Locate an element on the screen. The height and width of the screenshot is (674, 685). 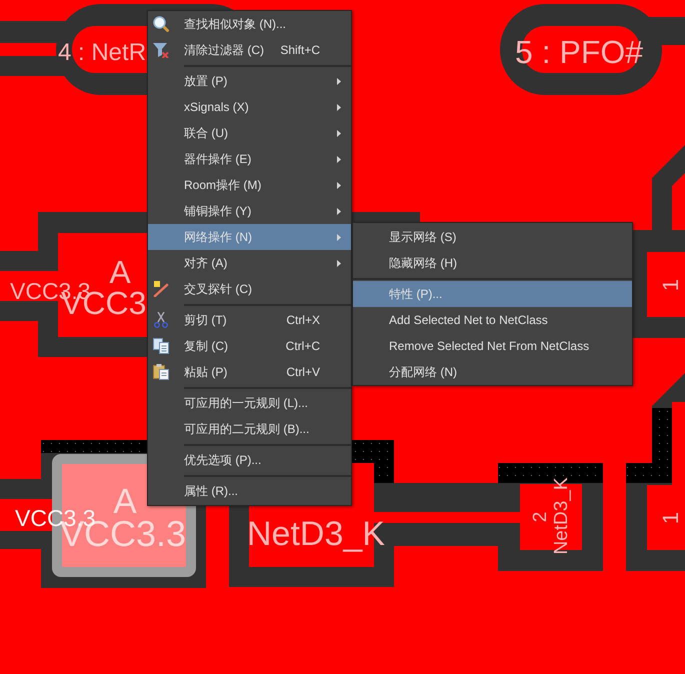
pad-designator: 2 is located at coordinates (540, 517).